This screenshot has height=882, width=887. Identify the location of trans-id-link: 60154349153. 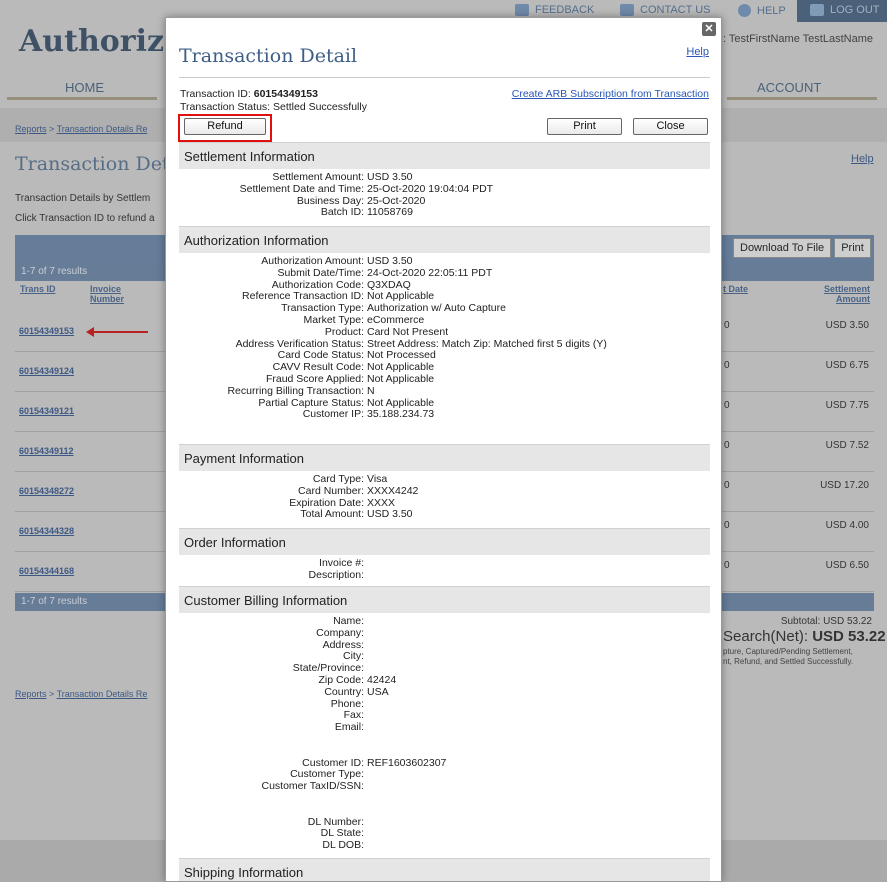
(46, 331).